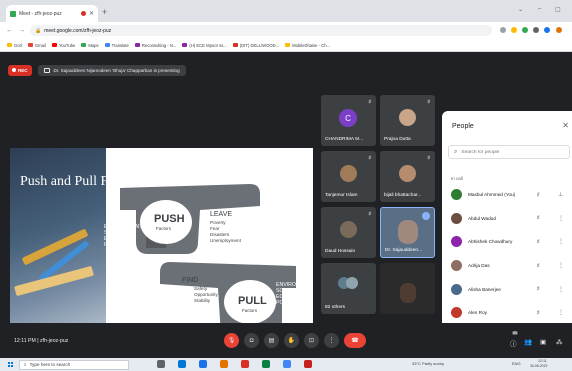 The width and height of the screenshot is (572, 371). I want to click on pull-factors-word: Factors, so click(250, 310).